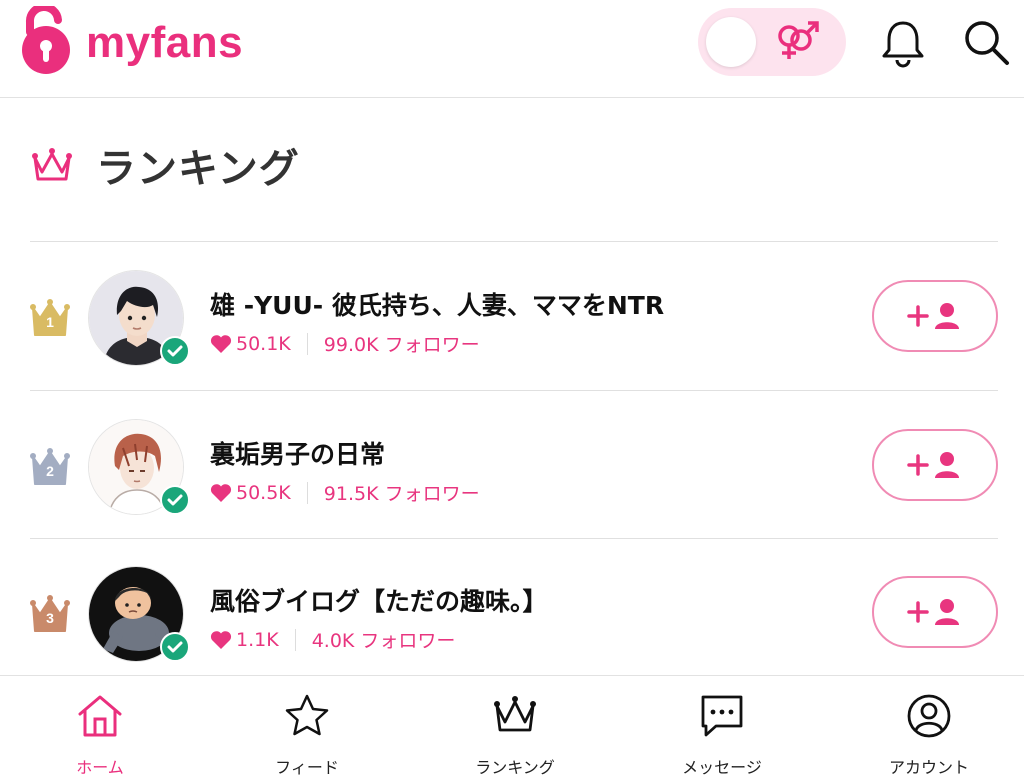 This screenshot has width=1024, height=780. What do you see at coordinates (100, 716) in the screenshot?
I see `home-icon` at bounding box center [100, 716].